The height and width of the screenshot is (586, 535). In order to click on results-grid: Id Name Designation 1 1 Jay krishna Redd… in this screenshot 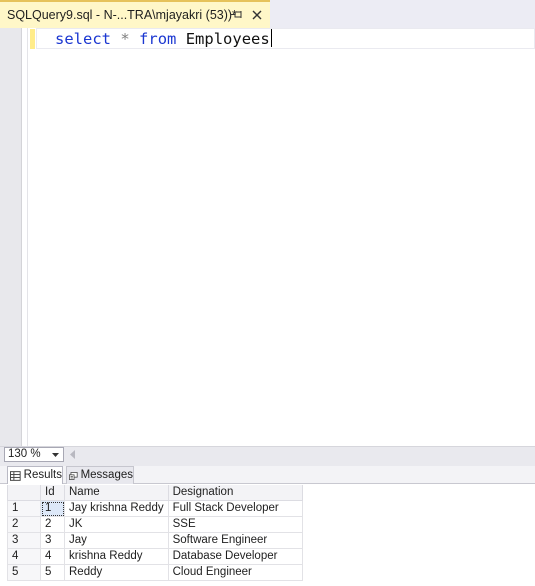, I will do `click(155, 533)`.